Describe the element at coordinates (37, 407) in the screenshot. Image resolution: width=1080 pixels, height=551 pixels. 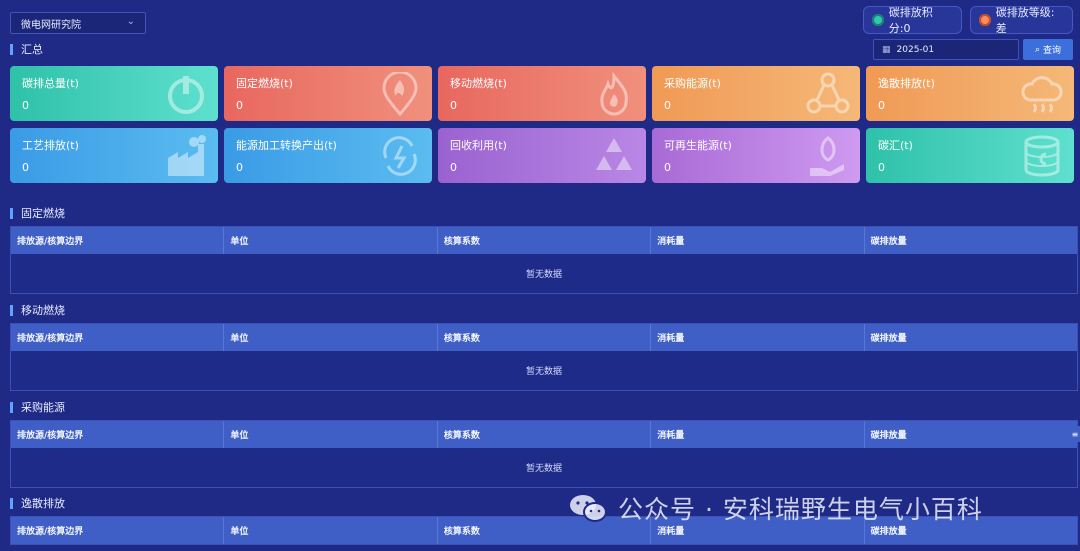
I see `section-title-purchased: 采购能源` at that location.